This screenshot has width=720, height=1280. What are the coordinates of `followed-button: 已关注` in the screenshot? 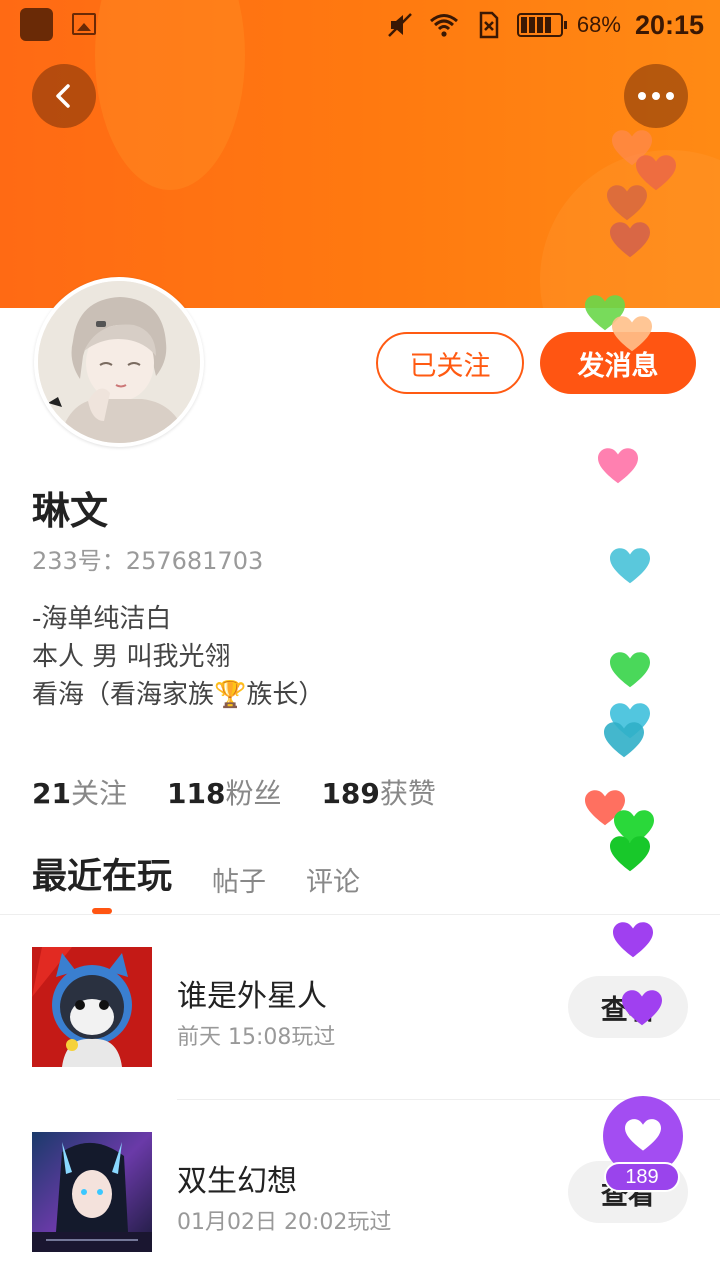 It's located at (450, 363).